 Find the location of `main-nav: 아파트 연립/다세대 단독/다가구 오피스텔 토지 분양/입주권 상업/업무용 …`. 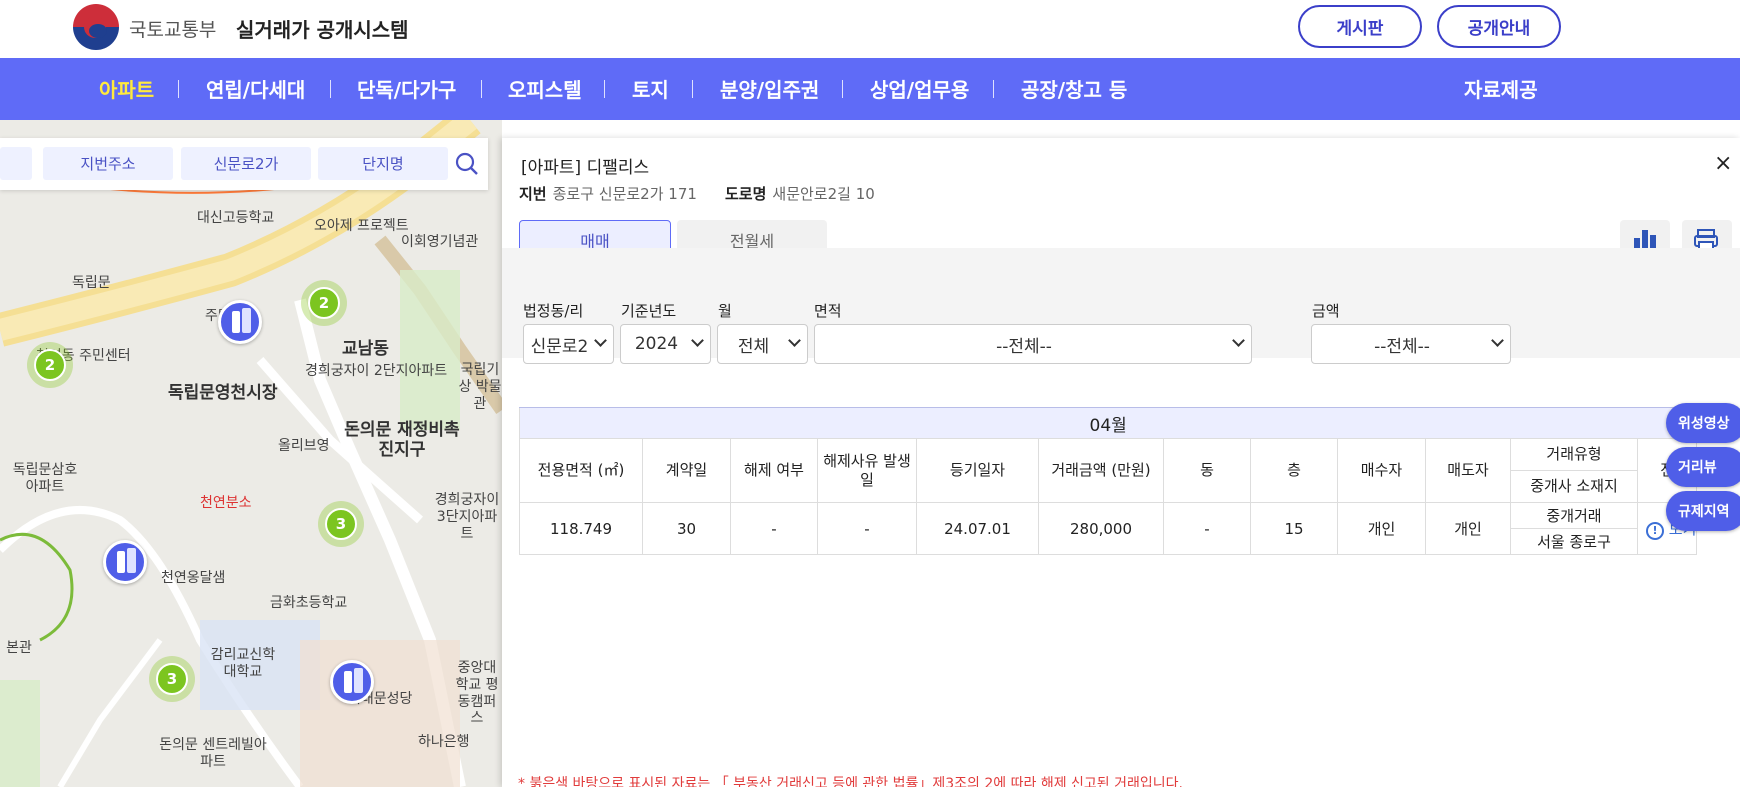

main-nav: 아파트 연립/다세대 단독/다가구 오피스텔 토지 분양/입주권 상업/업무용 … is located at coordinates (870, 89).